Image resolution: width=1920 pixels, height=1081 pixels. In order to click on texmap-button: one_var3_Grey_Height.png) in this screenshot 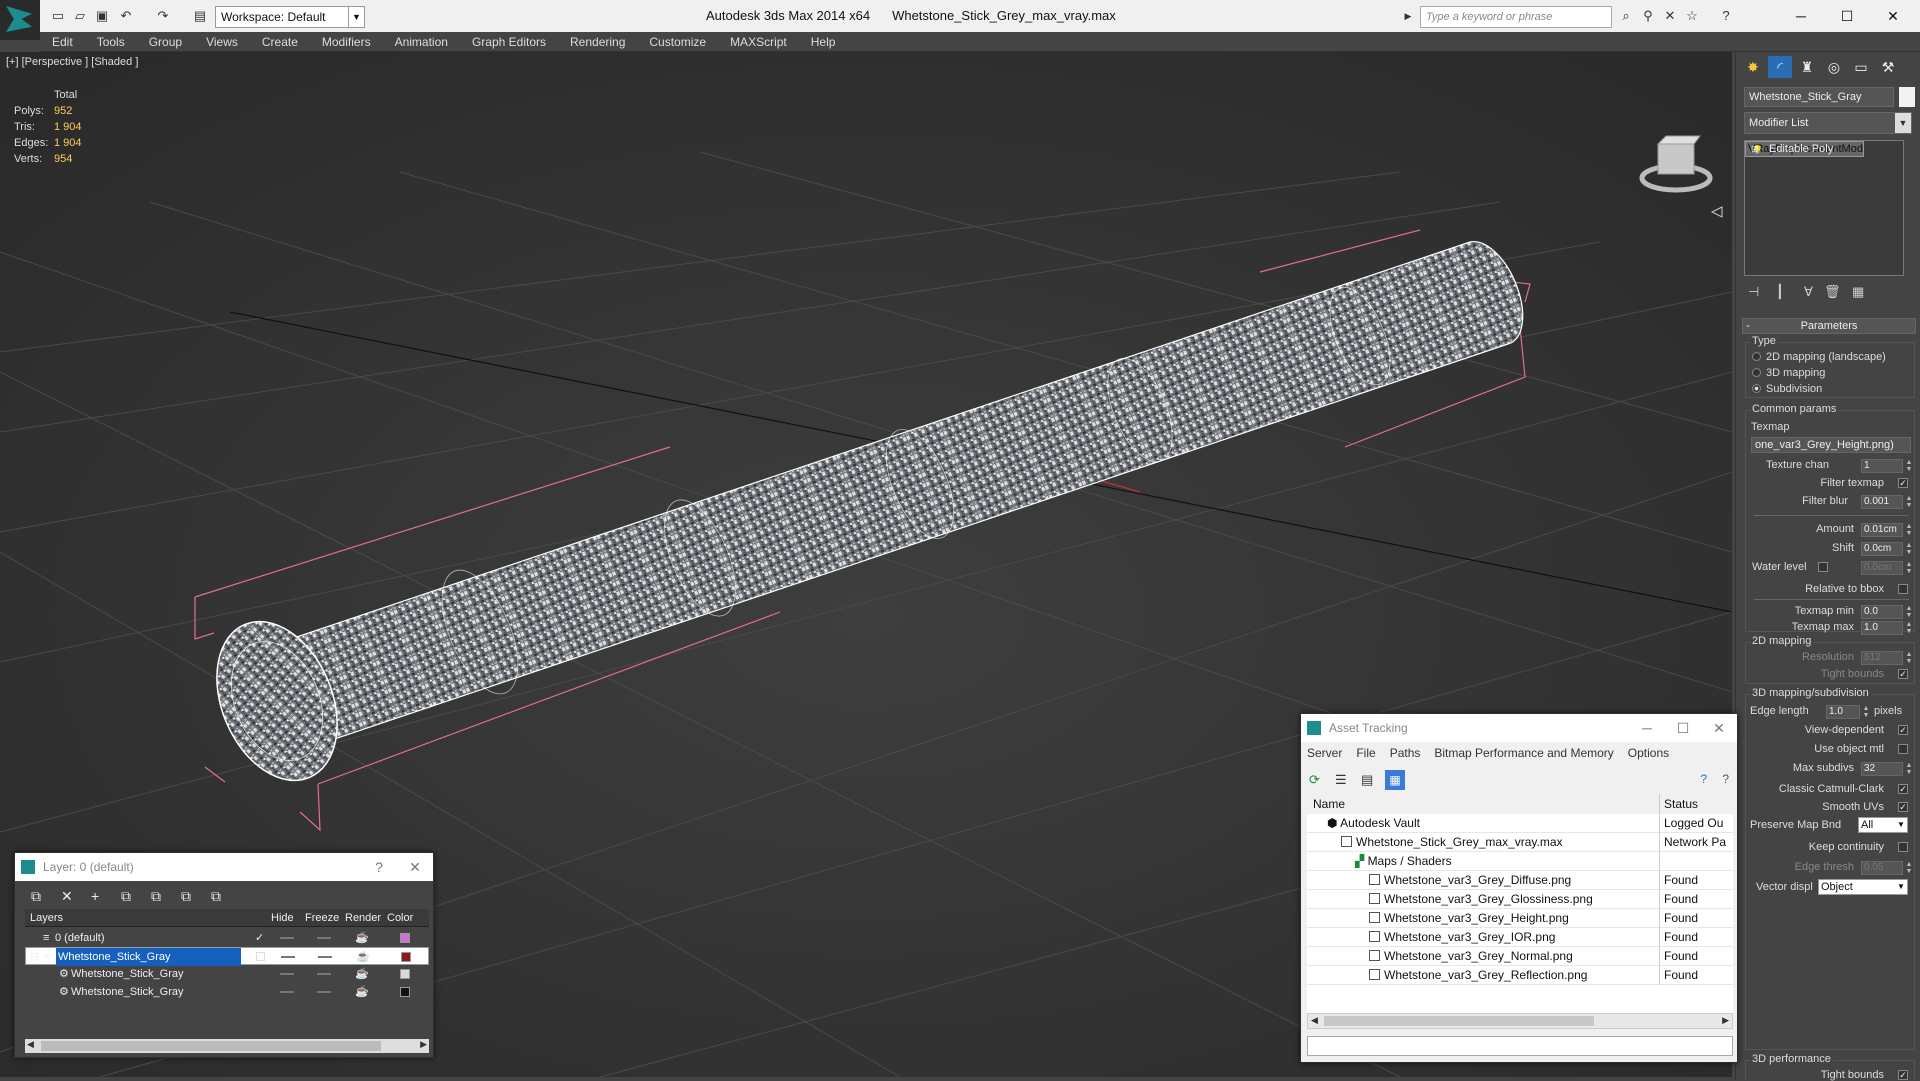, I will do `click(1831, 445)`.